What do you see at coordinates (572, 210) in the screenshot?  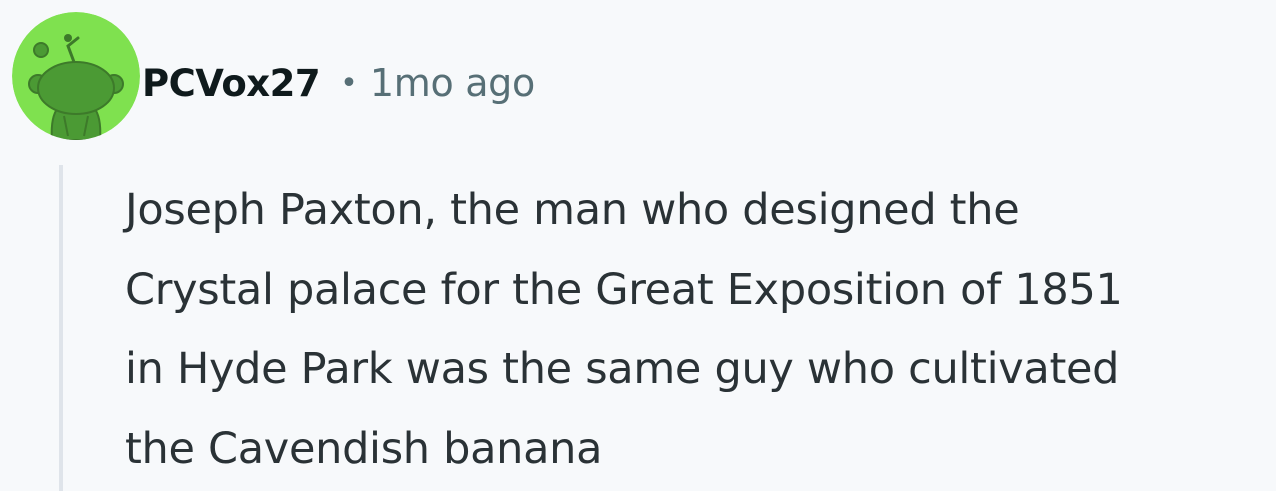 I see `comment-body-line: Joseph Paxton, the man who designed the` at bounding box center [572, 210].